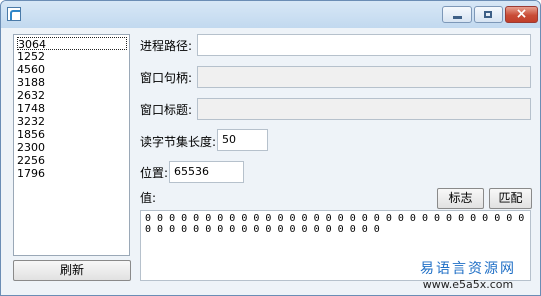 Image resolution: width=541 pixels, height=296 pixels. I want to click on maximize-icon, so click(488, 14).